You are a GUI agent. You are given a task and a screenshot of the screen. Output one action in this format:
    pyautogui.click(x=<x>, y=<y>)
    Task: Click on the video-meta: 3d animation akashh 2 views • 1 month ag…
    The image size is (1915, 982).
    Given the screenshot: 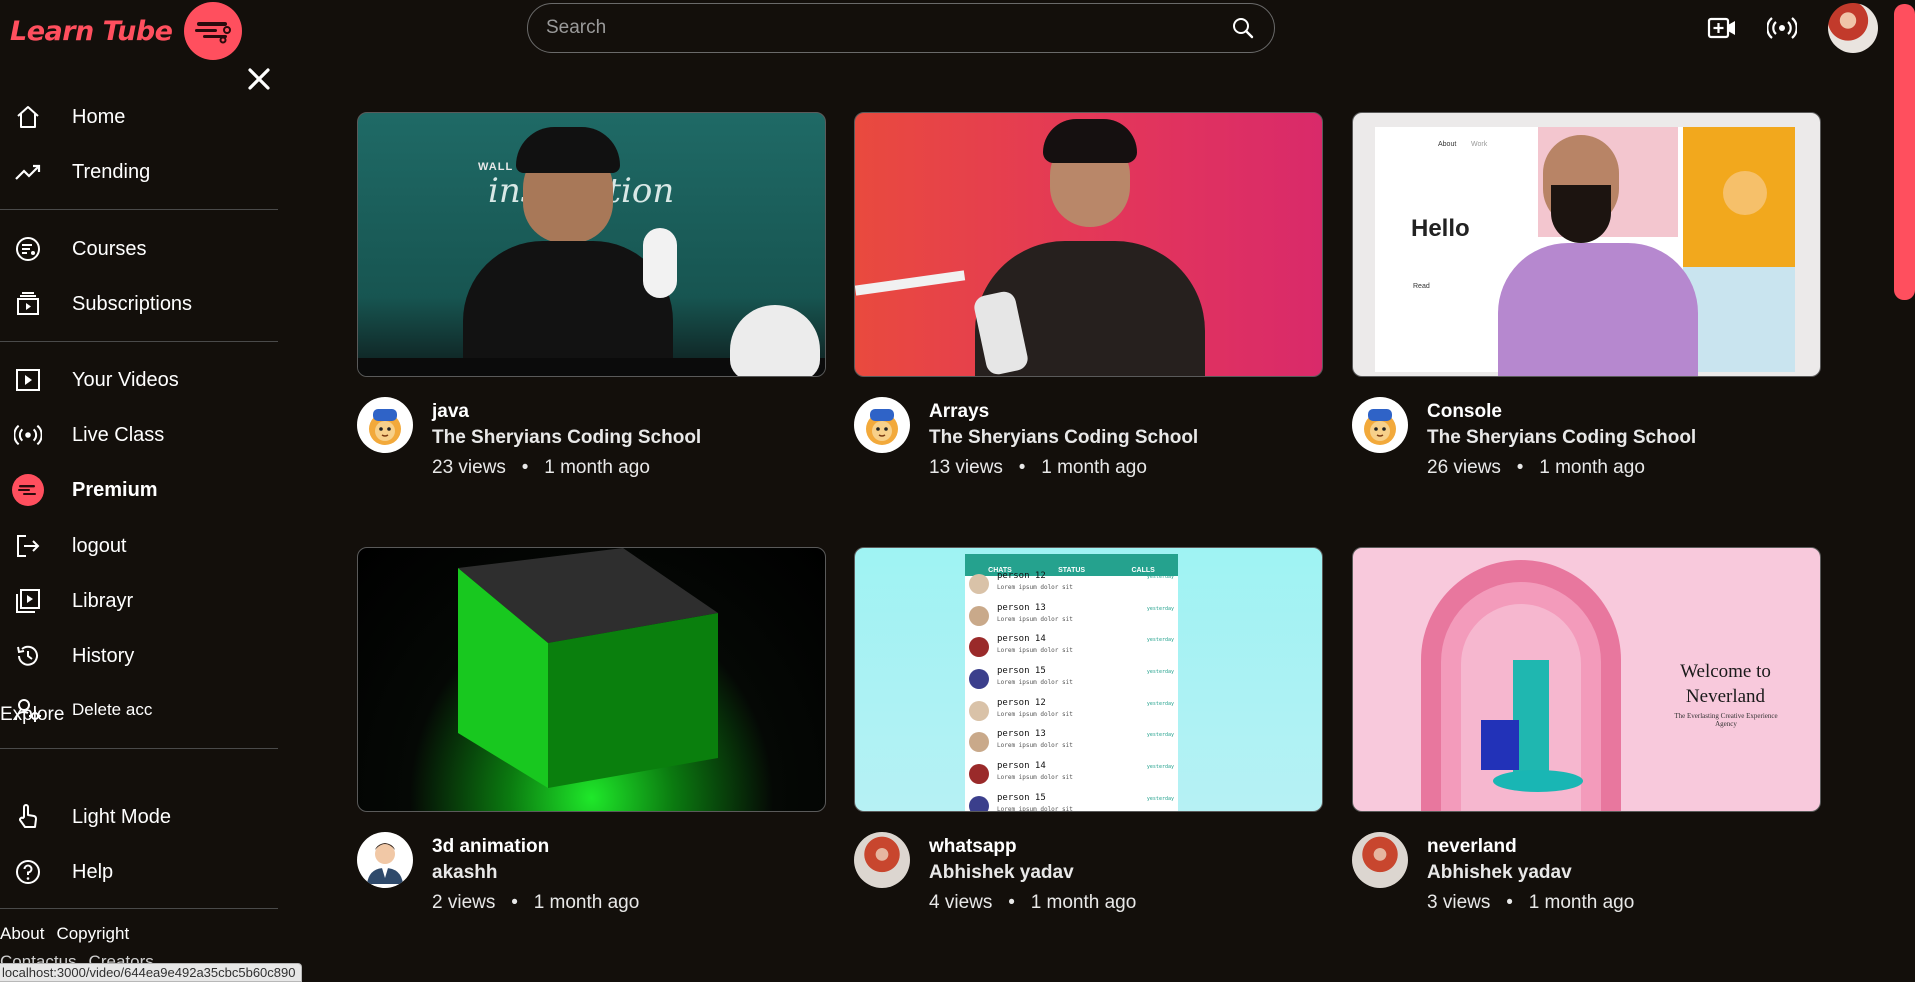 What is the action you would take?
    pyautogui.click(x=591, y=862)
    